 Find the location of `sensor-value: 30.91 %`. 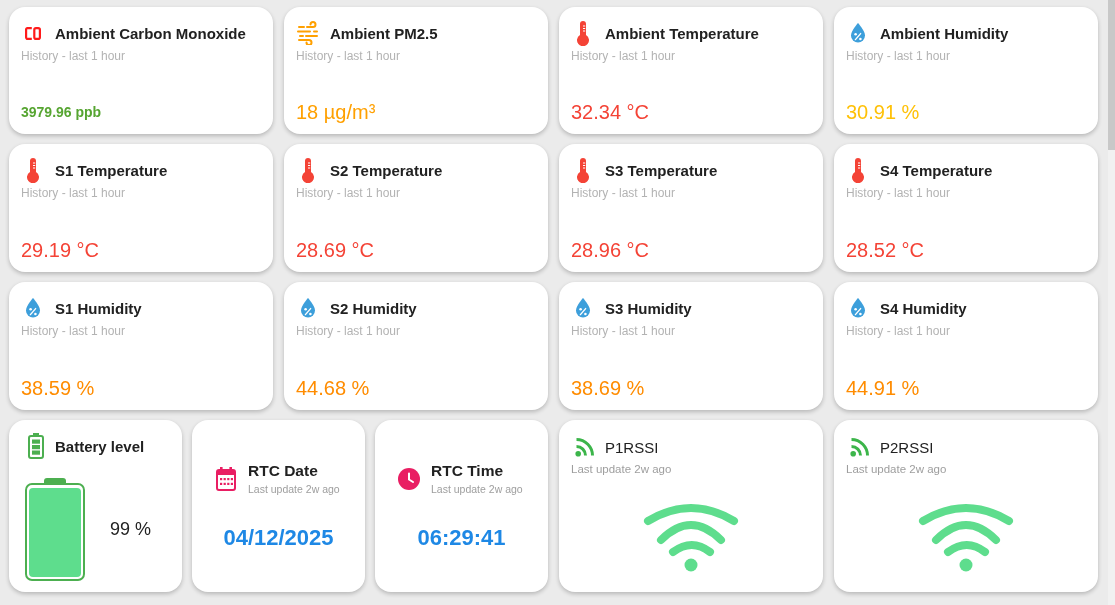

sensor-value: 30.91 % is located at coordinates (883, 112).